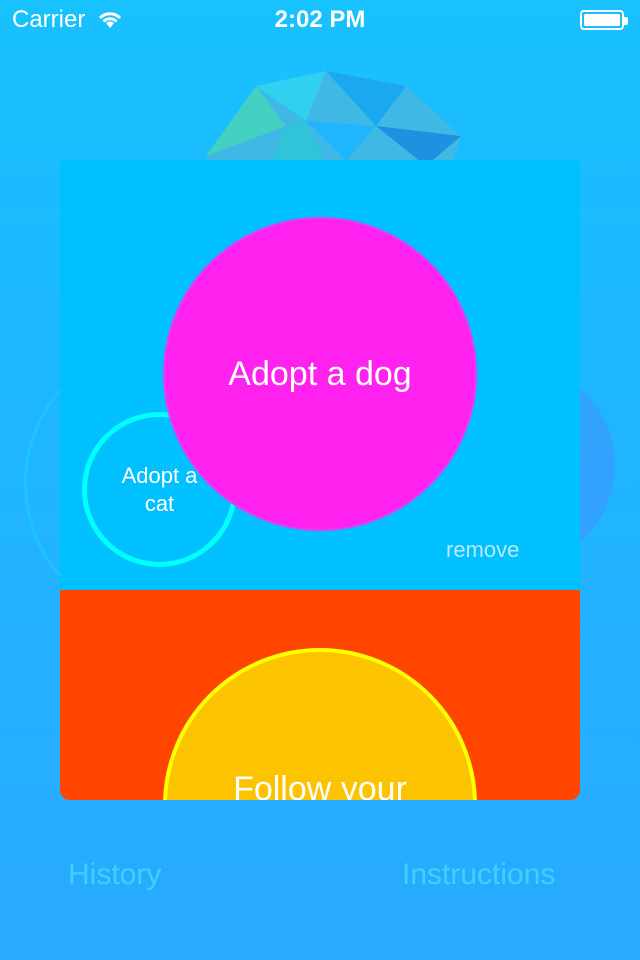  What do you see at coordinates (159, 489) in the screenshot?
I see `adopt-cat-label: Adopt a cat` at bounding box center [159, 489].